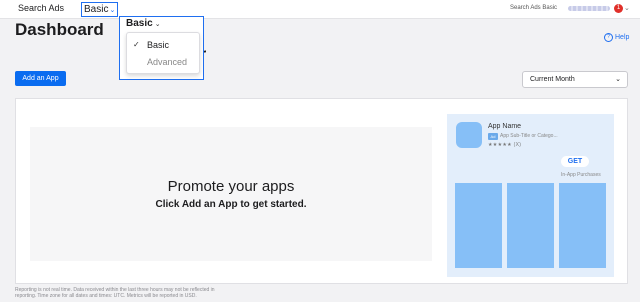 The height and width of the screenshot is (302, 640). I want to click on star-rating: ★★★★★ (X), so click(504, 145).